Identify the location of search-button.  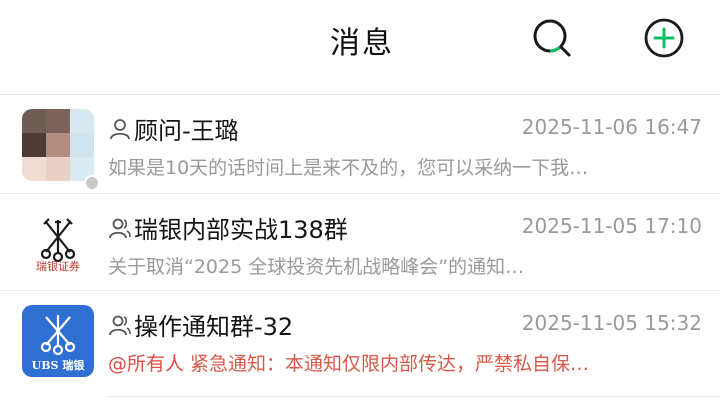
(552, 38).